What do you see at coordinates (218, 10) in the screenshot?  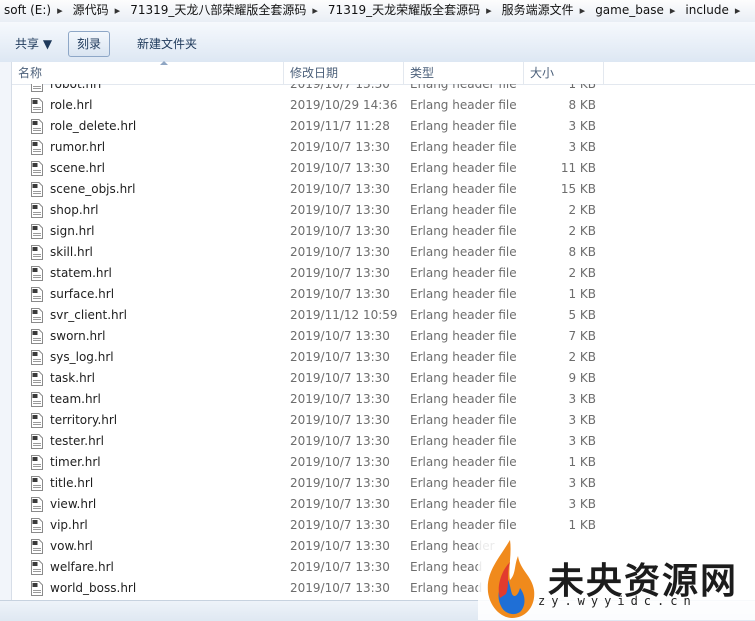 I see `breadcrumb-item: 71319_天龙八部荣耀版全套源码` at bounding box center [218, 10].